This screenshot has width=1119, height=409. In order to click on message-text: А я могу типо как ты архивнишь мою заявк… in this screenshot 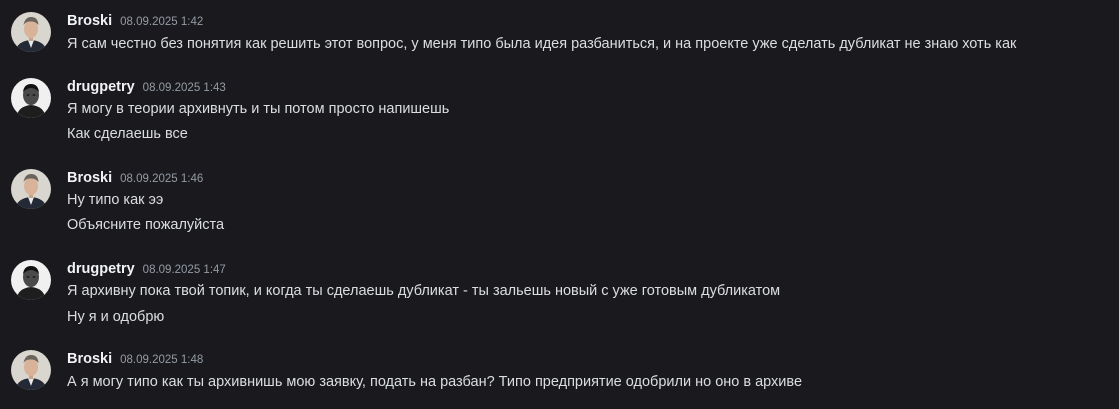, I will do `click(435, 382)`.